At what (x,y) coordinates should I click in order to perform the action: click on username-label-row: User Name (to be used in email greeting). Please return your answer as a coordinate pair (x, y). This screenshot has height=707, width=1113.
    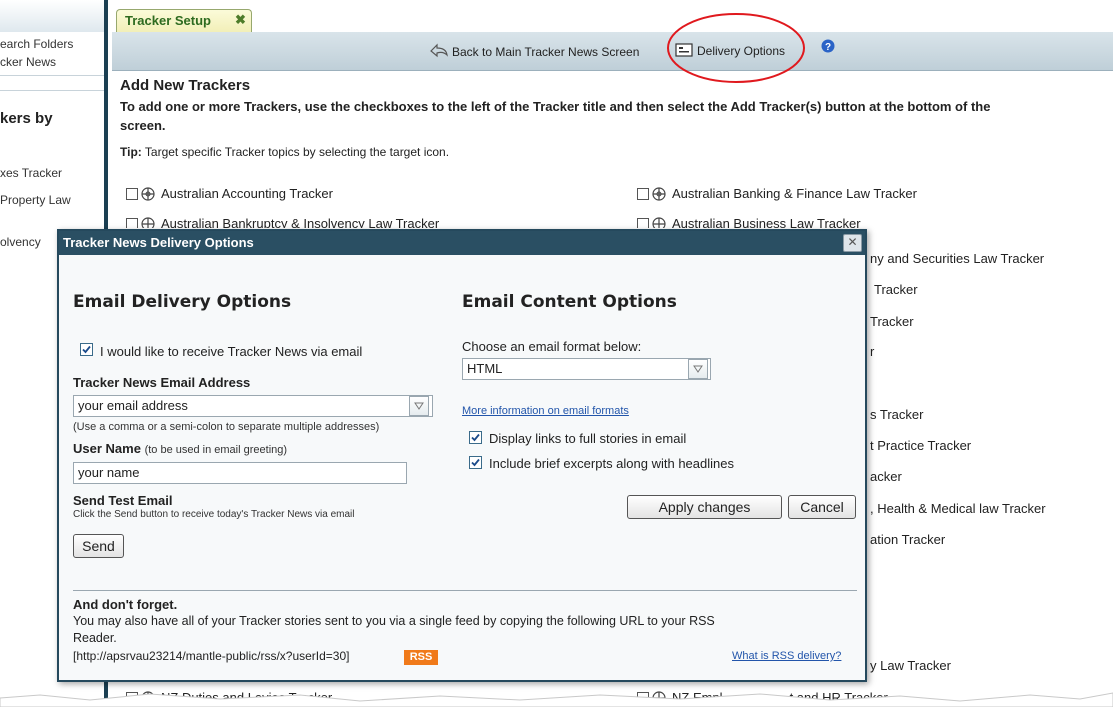
    Looking at the image, I should click on (180, 448).